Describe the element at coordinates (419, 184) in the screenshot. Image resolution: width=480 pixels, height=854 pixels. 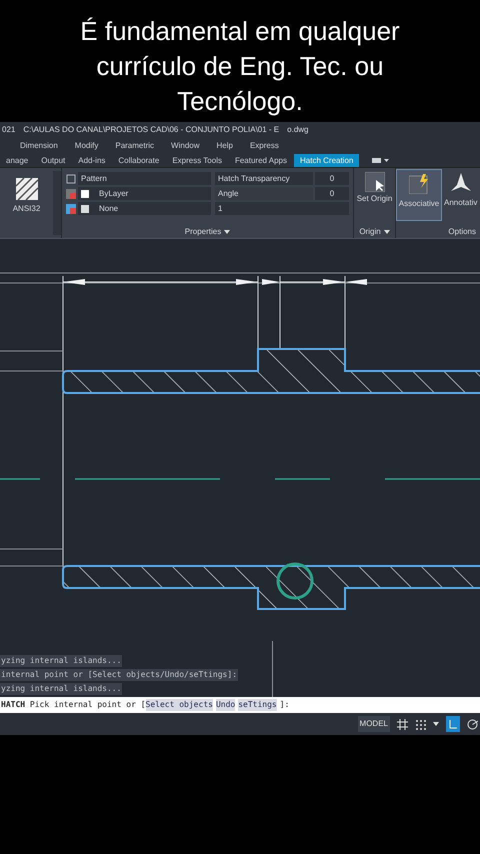
I see `lightning-icon` at that location.